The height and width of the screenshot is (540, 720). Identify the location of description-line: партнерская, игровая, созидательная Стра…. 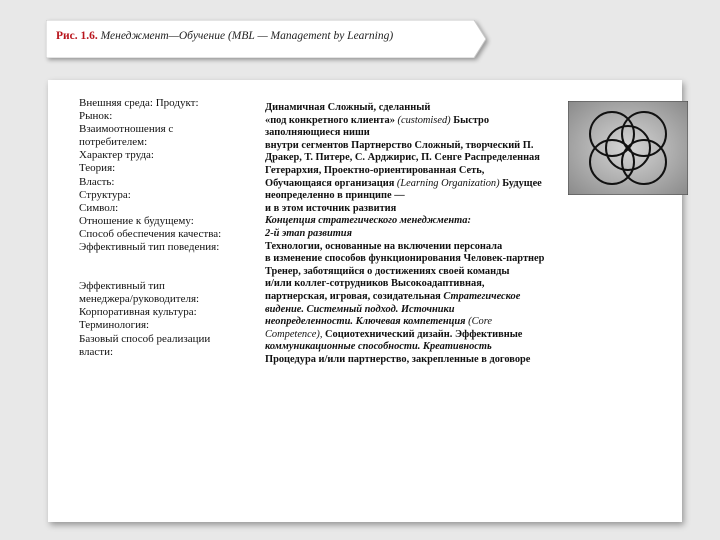
(415, 297).